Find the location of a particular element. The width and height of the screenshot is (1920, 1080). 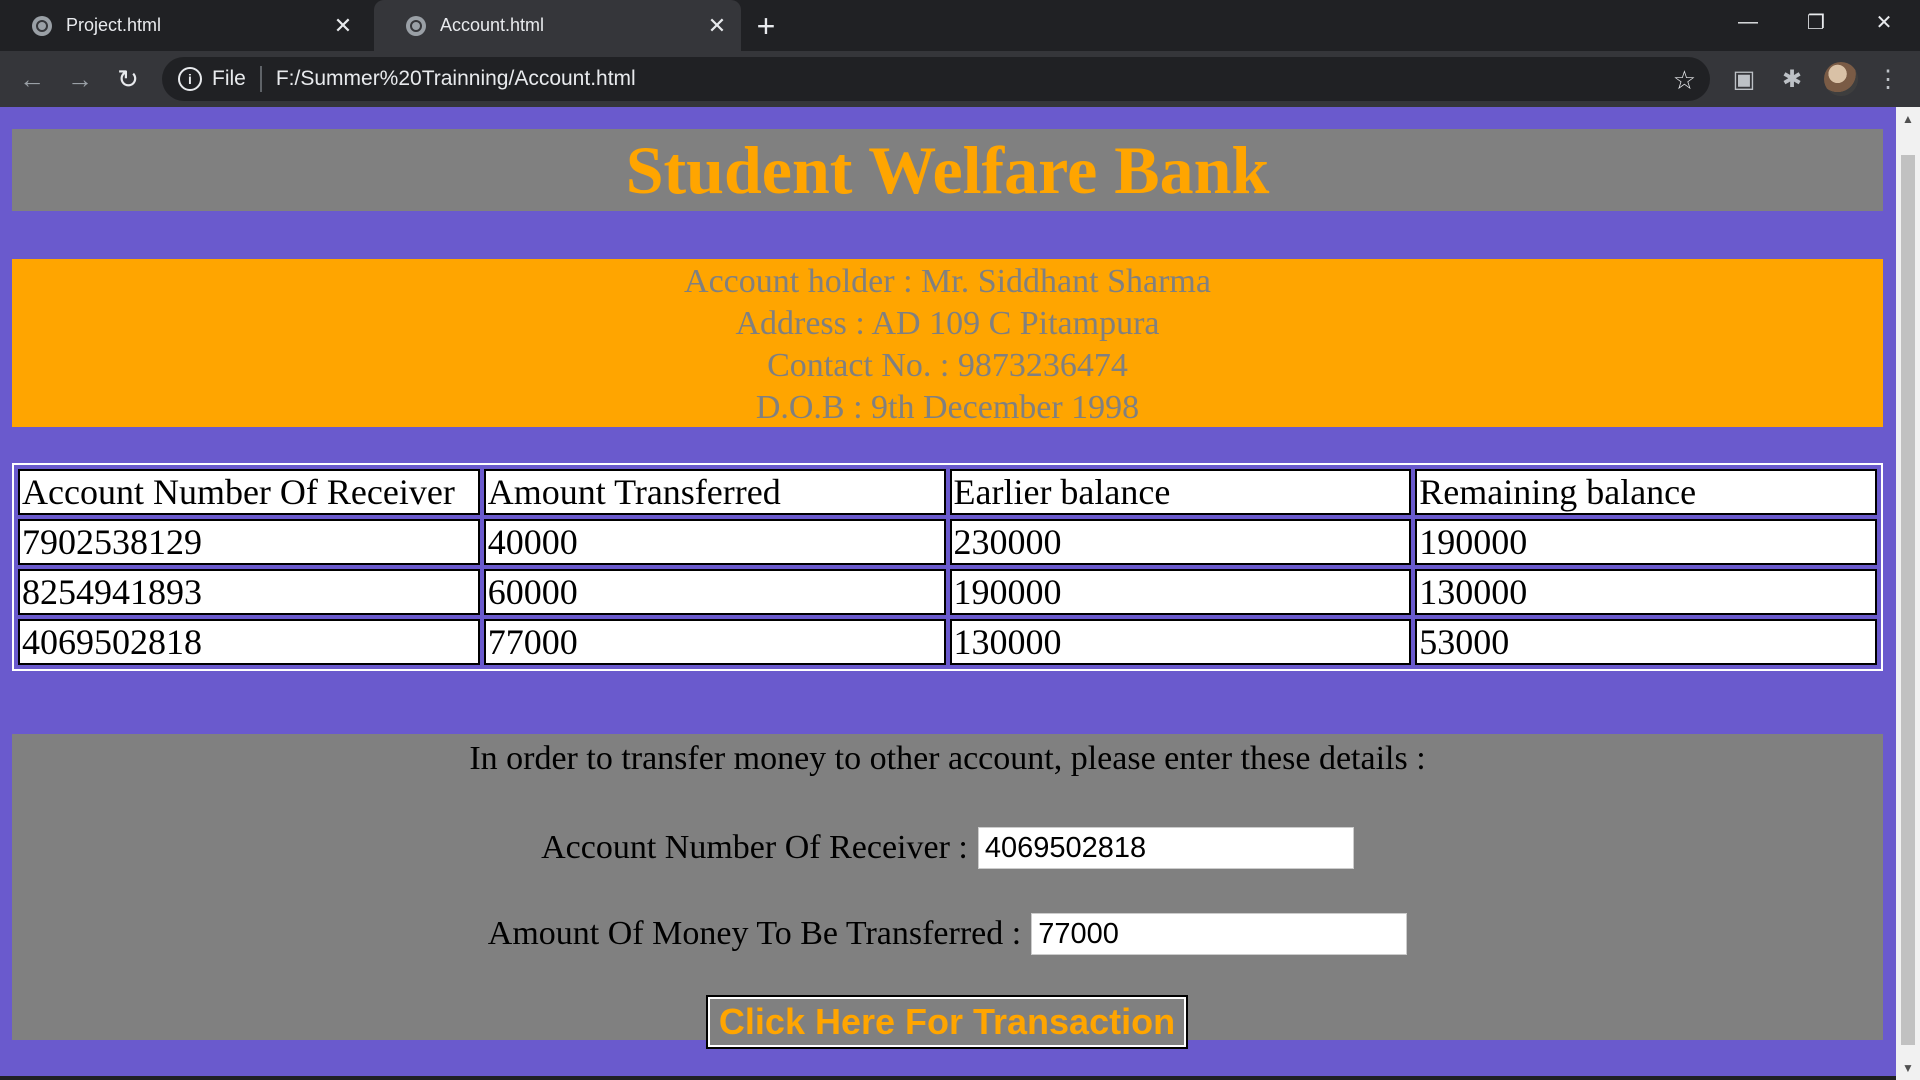

table-row: 8254941893 60000 190000 130000 is located at coordinates (947, 592).